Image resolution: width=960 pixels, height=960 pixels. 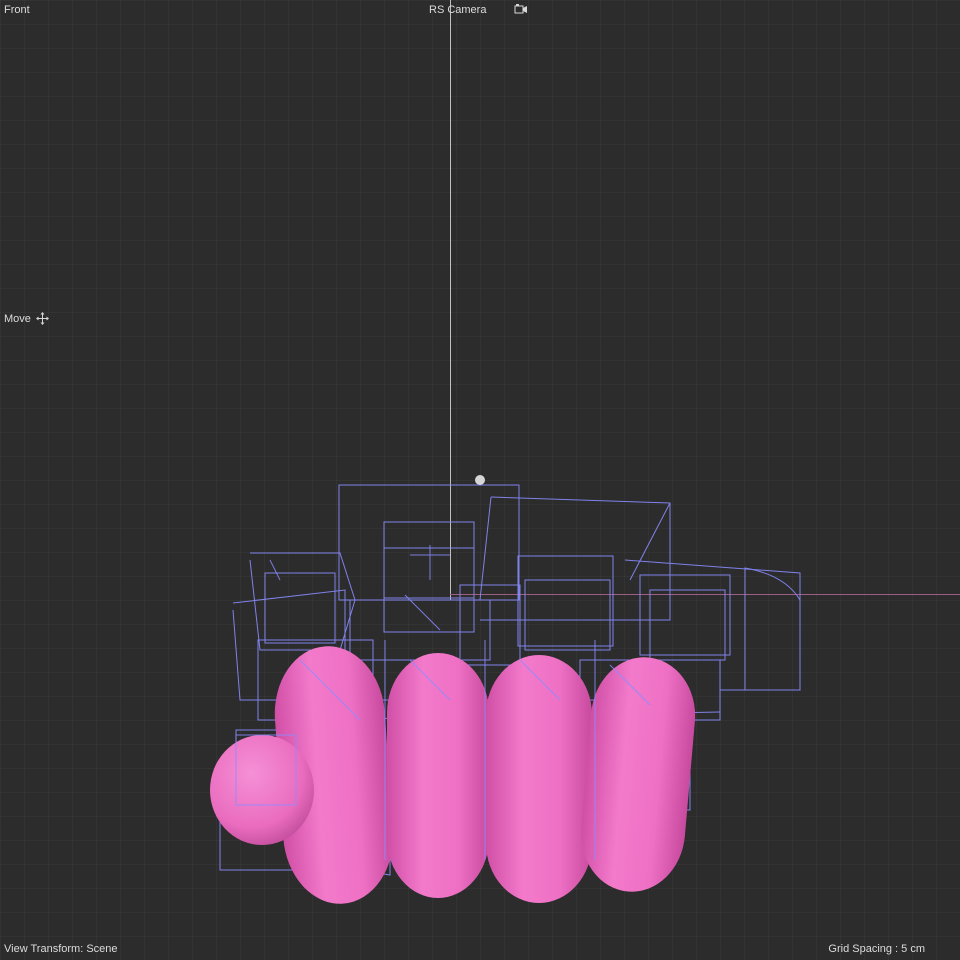 I want to click on active-tool-label: Move, so click(x=17, y=319).